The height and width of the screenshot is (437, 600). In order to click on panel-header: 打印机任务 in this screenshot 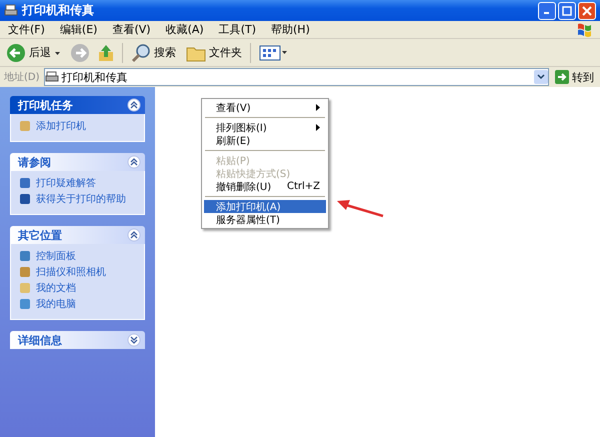, I will do `click(77, 105)`.